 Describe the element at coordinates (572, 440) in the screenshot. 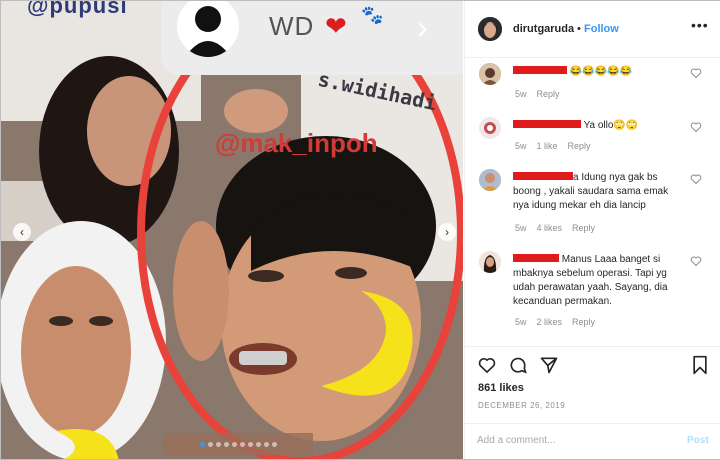

I see `add-comment-input` at that location.